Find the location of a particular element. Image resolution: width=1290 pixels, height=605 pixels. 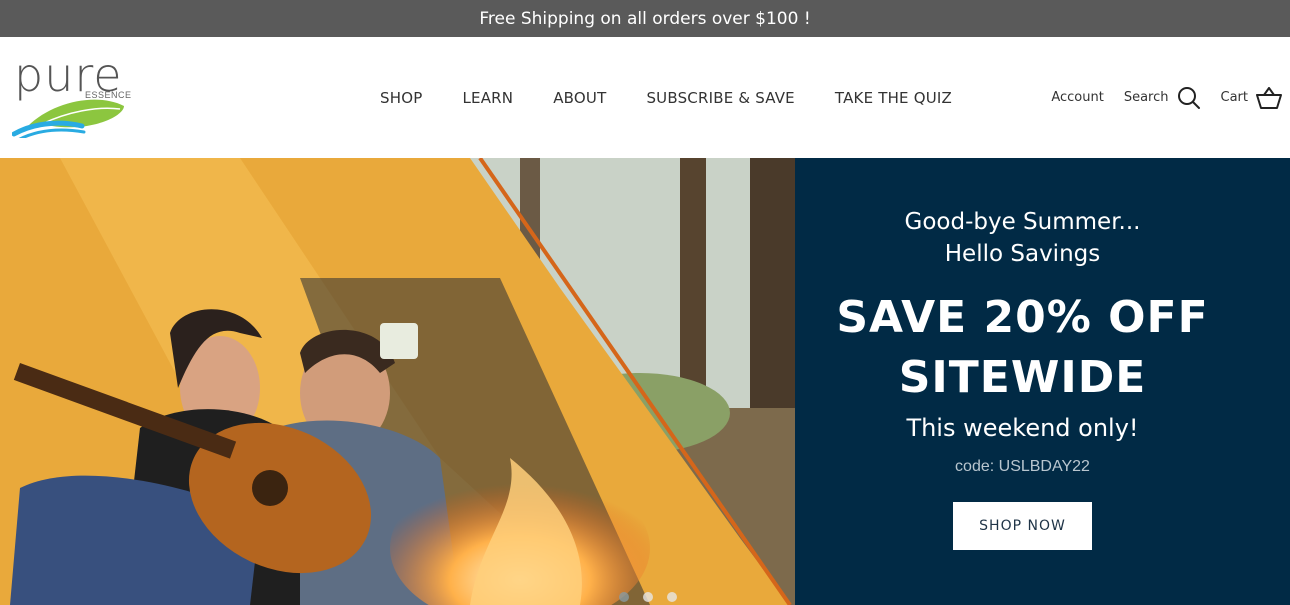

announcement-bar: Free Shipping on all orders over $100 ! is located at coordinates (645, 18).